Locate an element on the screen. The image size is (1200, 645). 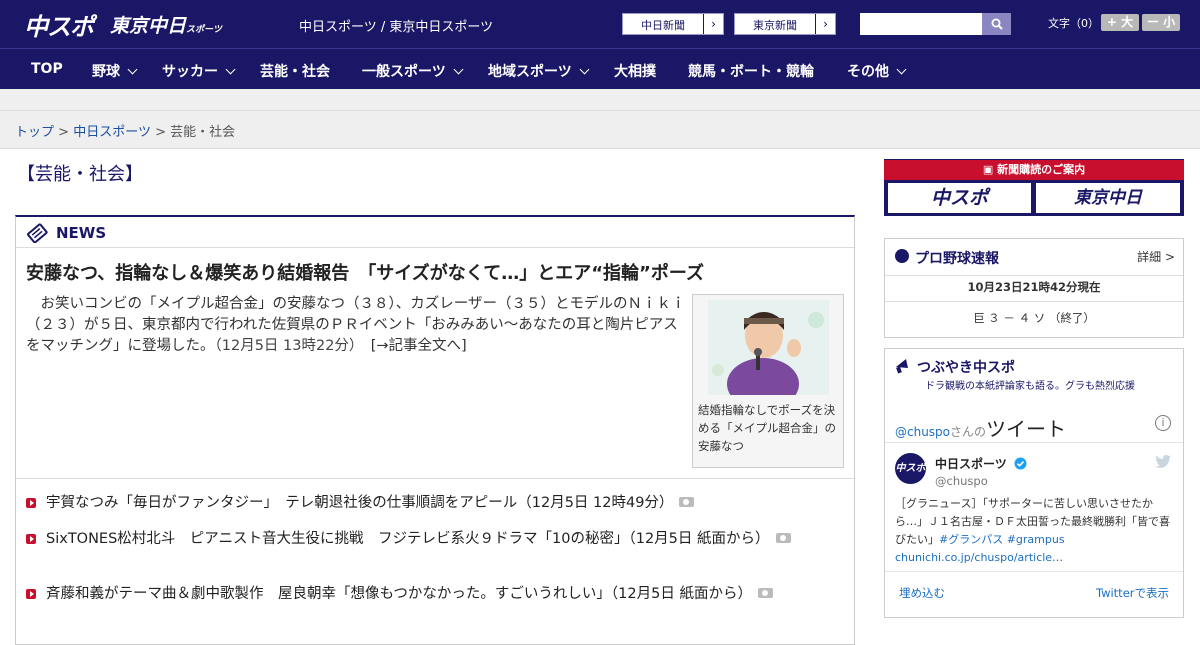
subscription-banner-title: ▣ 新聞購読のご案内 is located at coordinates (1034, 170).